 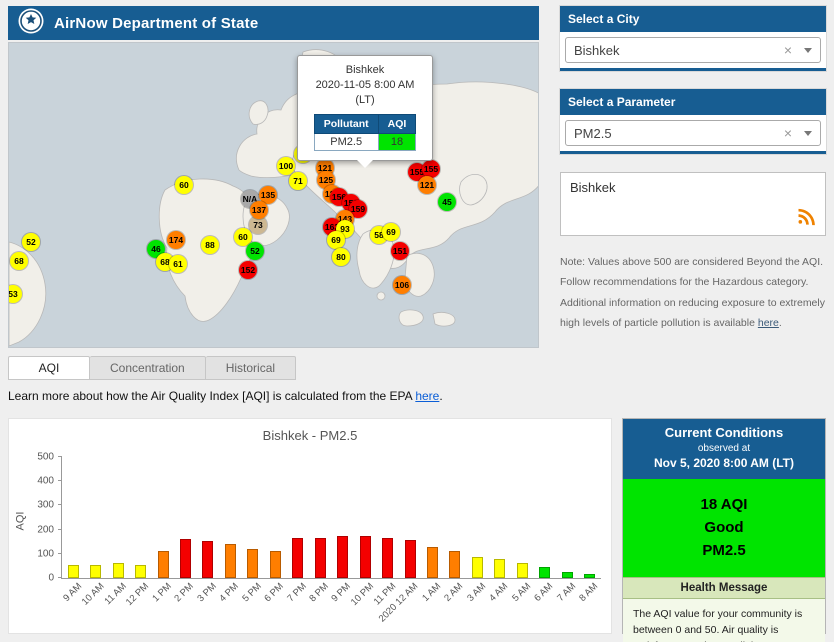 I want to click on map-aqi-marker: 100, so click(x=286, y=166).